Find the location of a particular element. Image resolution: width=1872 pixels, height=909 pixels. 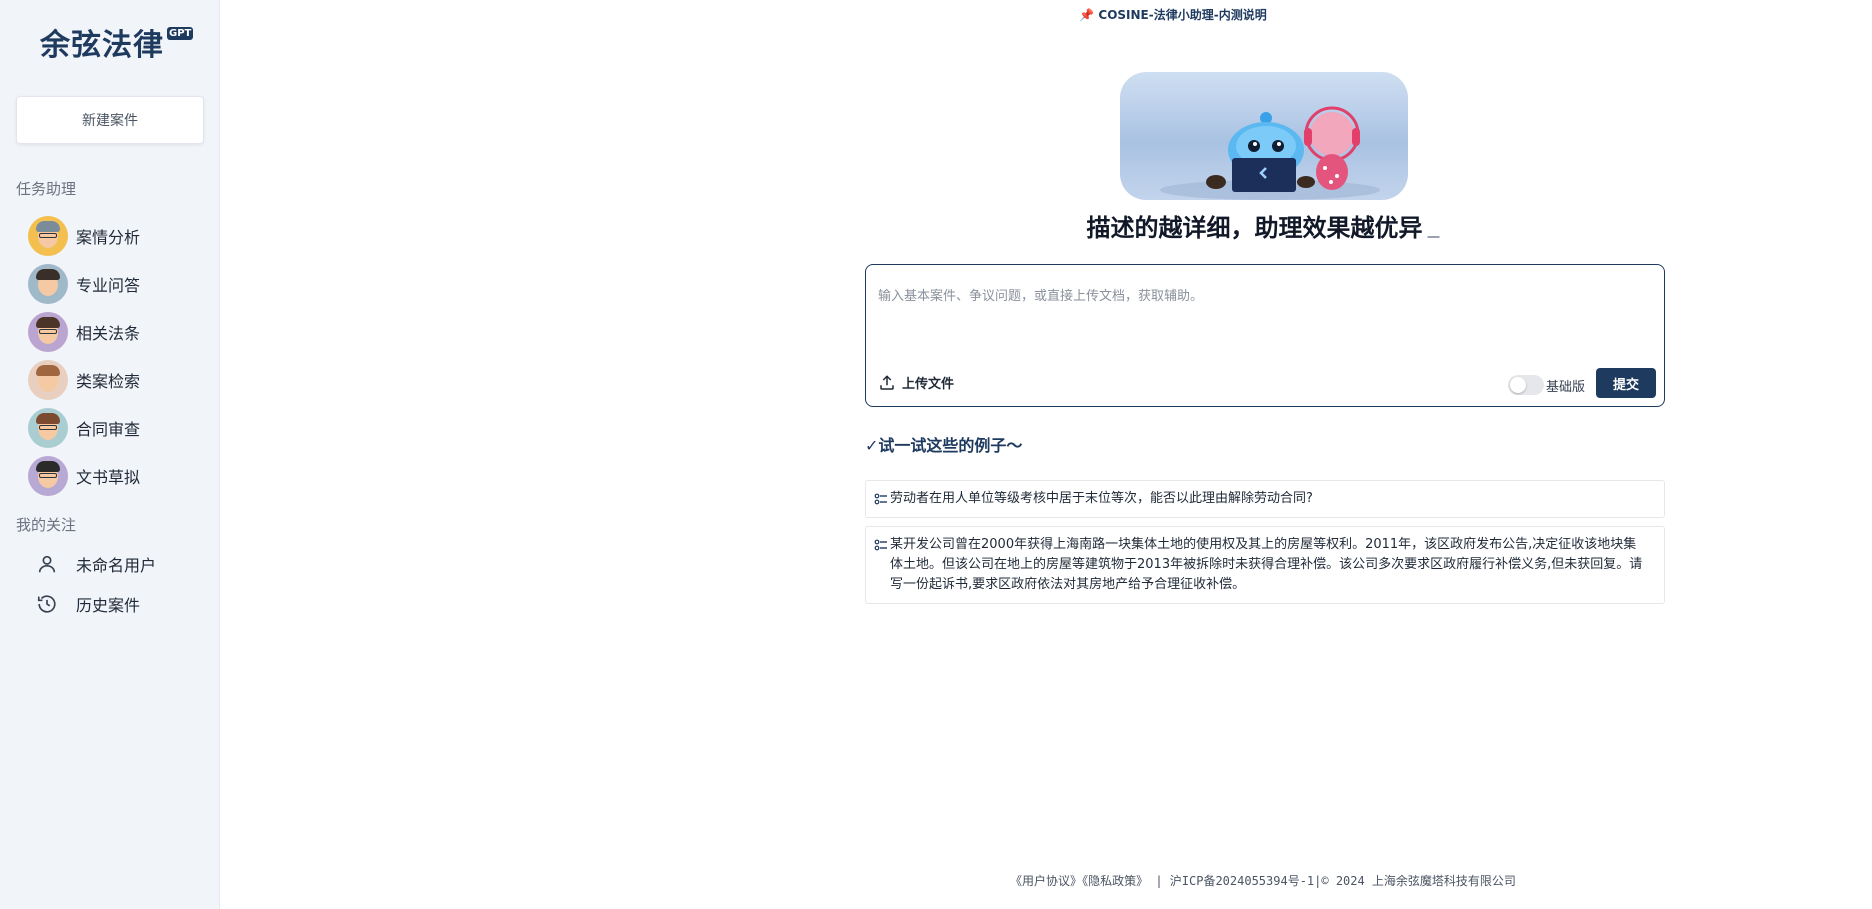

basic-version-toggle: 基础版 is located at coordinates (1546, 385).